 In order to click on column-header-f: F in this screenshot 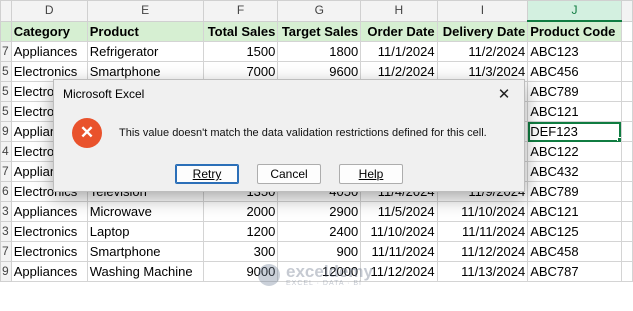, I will do `click(240, 11)`.